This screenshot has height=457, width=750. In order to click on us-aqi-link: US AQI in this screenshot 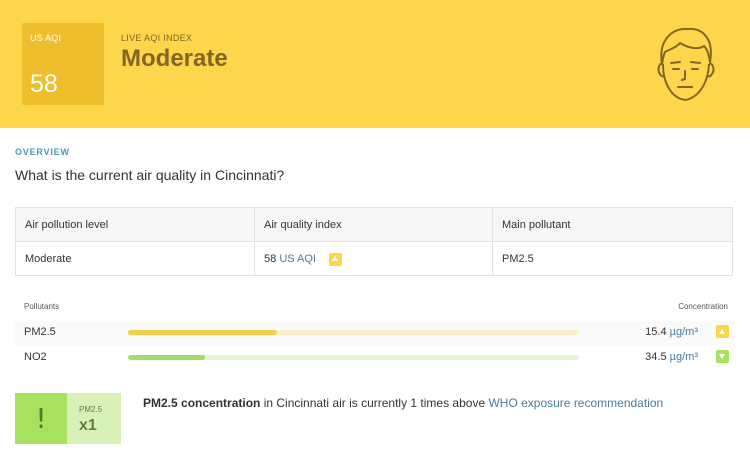, I will do `click(297, 259)`.